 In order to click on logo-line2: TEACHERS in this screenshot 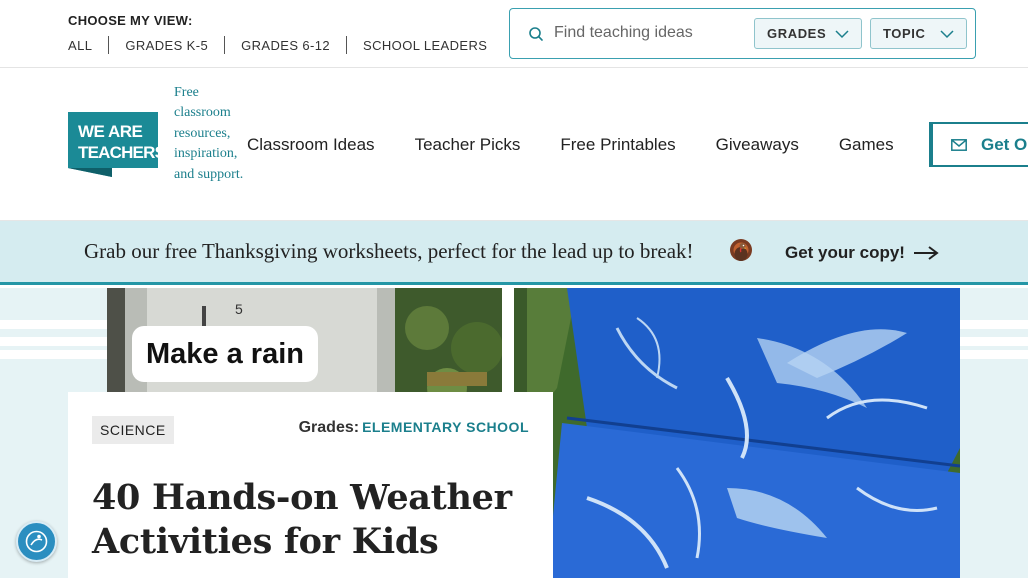, I will do `click(118, 152)`.